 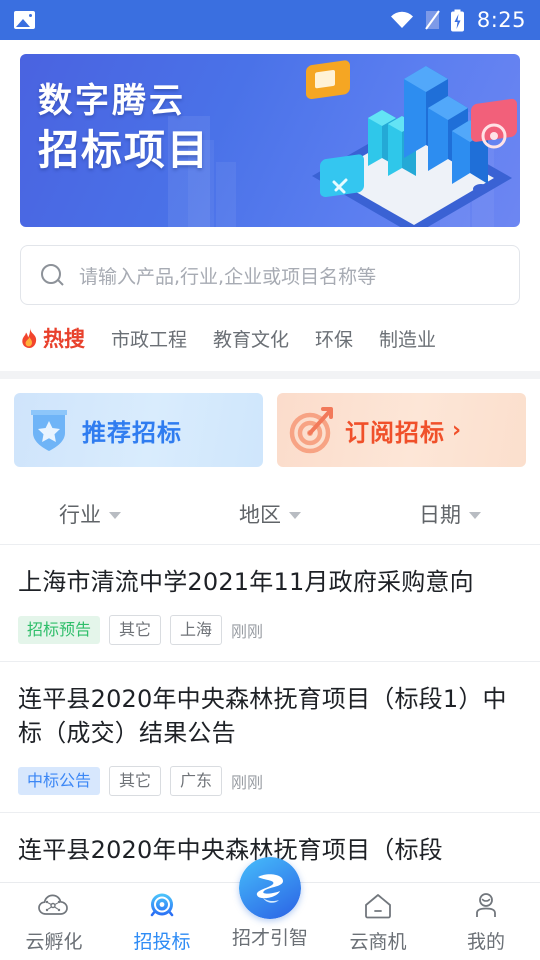 I want to click on hot-search-label: 热搜, so click(x=52, y=338).